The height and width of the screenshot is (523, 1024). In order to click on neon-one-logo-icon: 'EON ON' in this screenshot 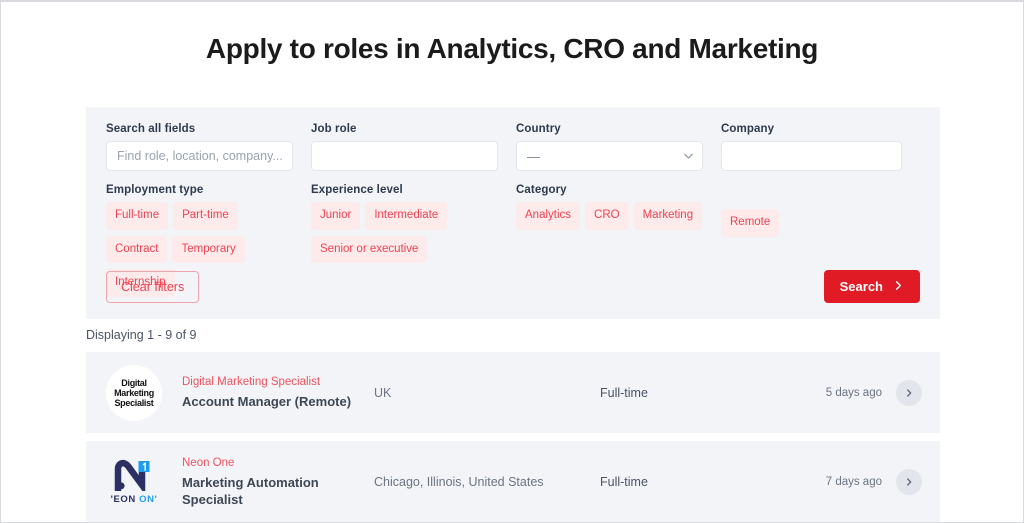, I will do `click(134, 482)`.